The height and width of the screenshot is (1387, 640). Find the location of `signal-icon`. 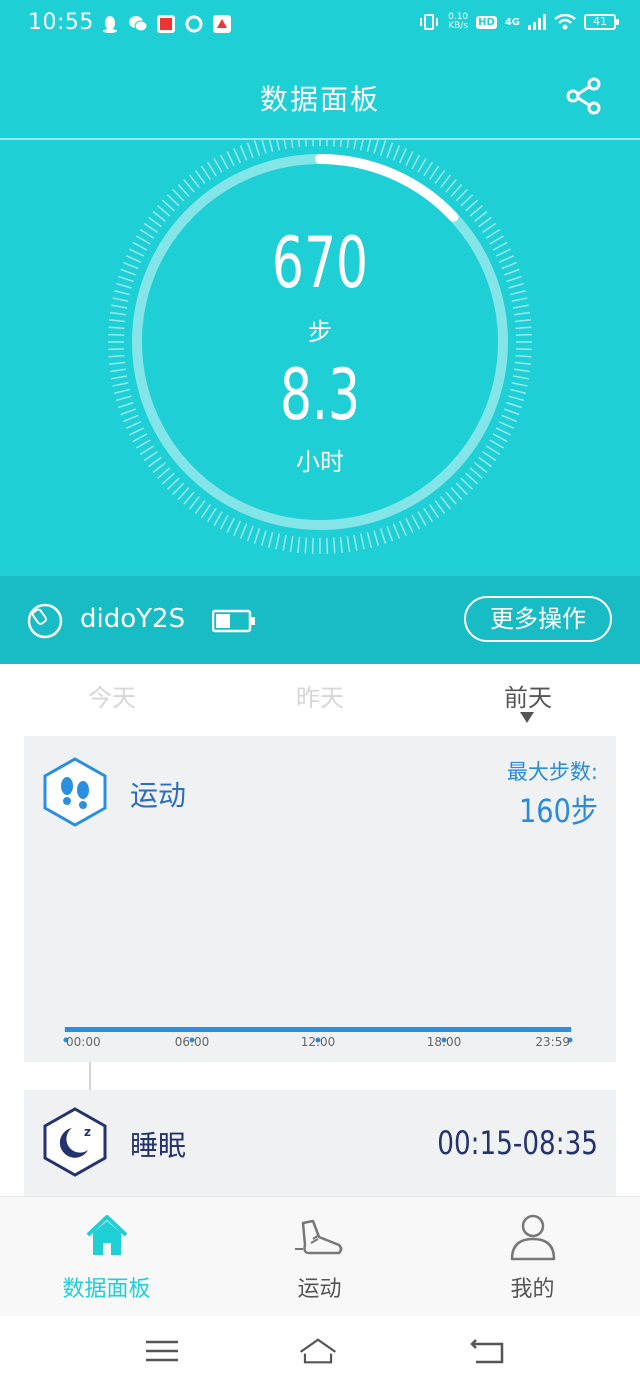

signal-icon is located at coordinates (537, 22).